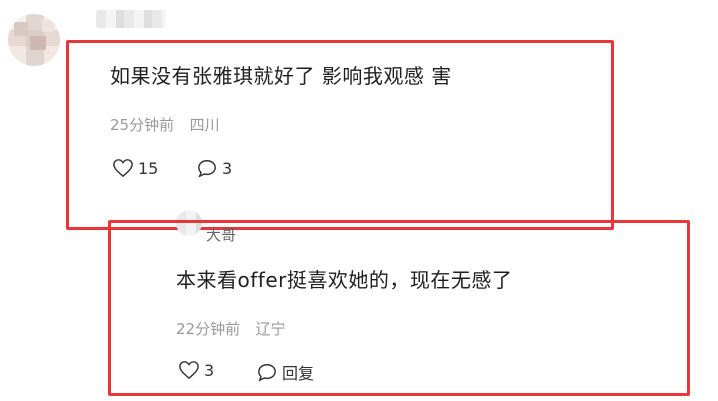 Image resolution: width=718 pixels, height=401 pixels. What do you see at coordinates (281, 76) in the screenshot?
I see `comment-text: 如果没有张雅琪就好了 影响我观感 害` at bounding box center [281, 76].